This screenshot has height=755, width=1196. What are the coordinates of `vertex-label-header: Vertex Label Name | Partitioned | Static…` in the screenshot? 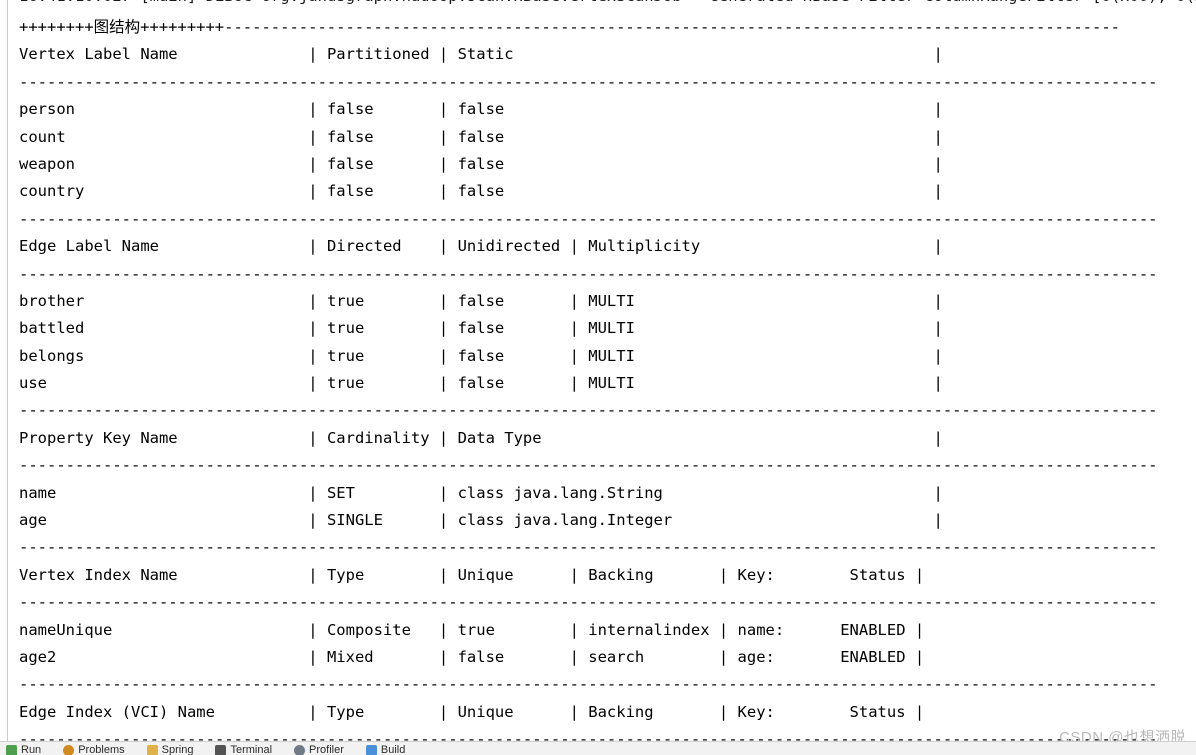 It's located at (481, 54).